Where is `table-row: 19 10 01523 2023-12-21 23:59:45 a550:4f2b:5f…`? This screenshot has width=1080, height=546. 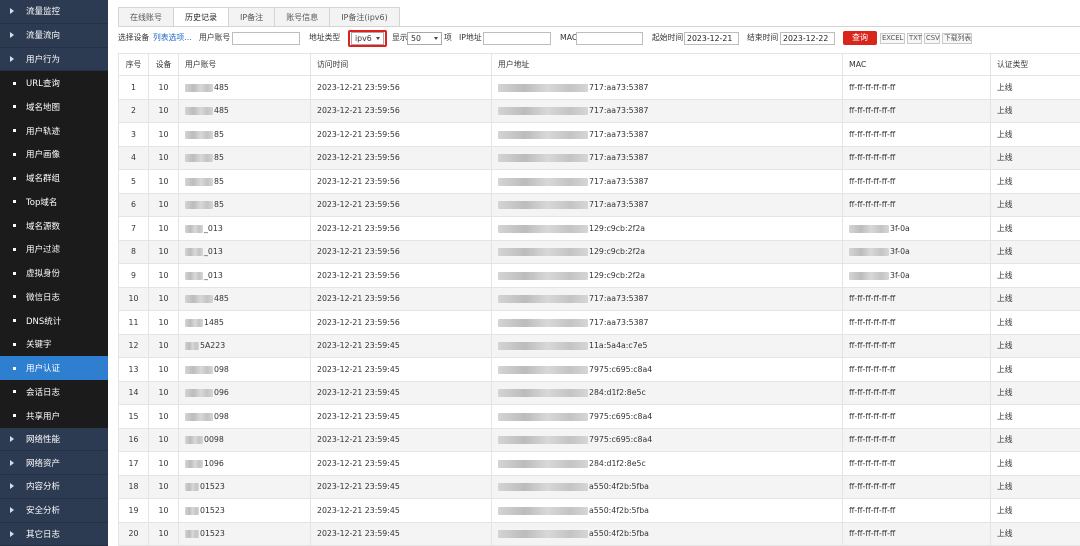
table-row: 19 10 01523 2023-12-21 23:59:45 a550:4f2b:5f… is located at coordinates (599, 510).